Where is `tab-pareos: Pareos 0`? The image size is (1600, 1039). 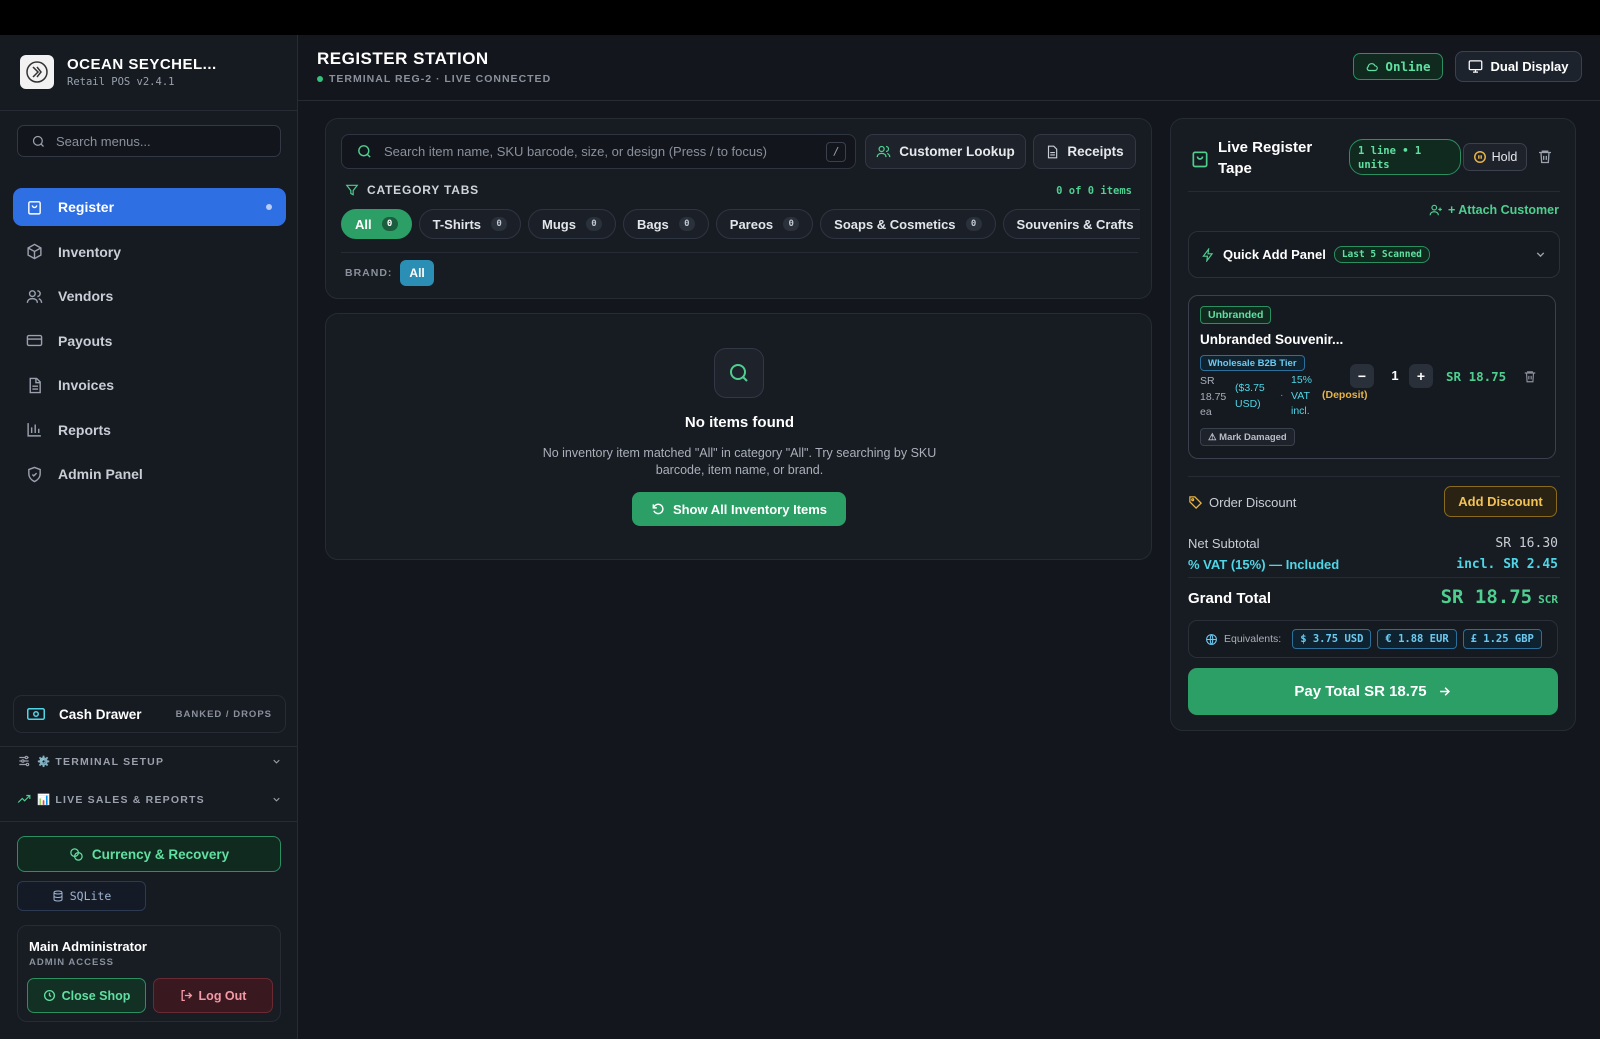 tab-pareos: Pareos 0 is located at coordinates (764, 224).